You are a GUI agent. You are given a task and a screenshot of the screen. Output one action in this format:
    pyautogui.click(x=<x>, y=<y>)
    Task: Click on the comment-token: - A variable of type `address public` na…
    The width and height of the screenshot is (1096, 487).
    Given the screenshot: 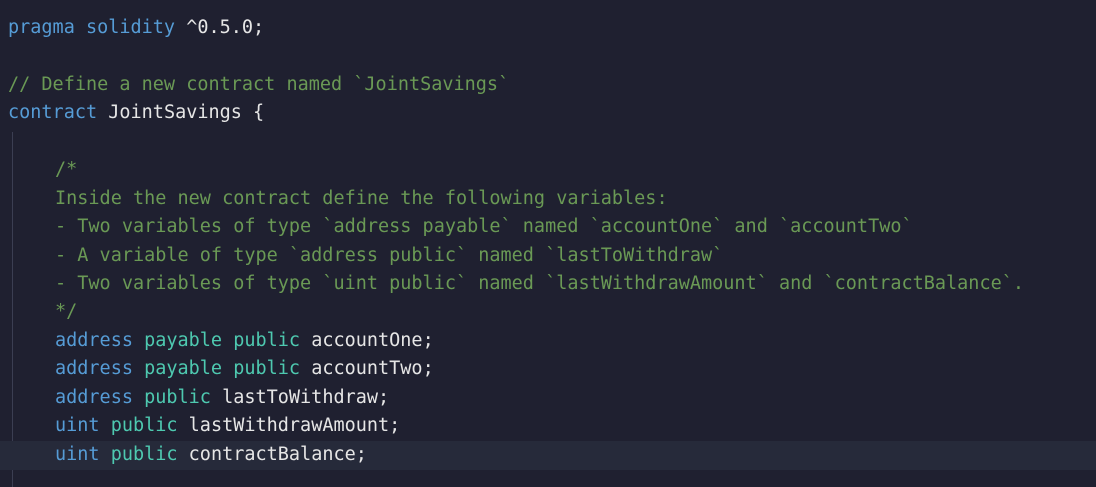 What is the action you would take?
    pyautogui.click(x=389, y=255)
    